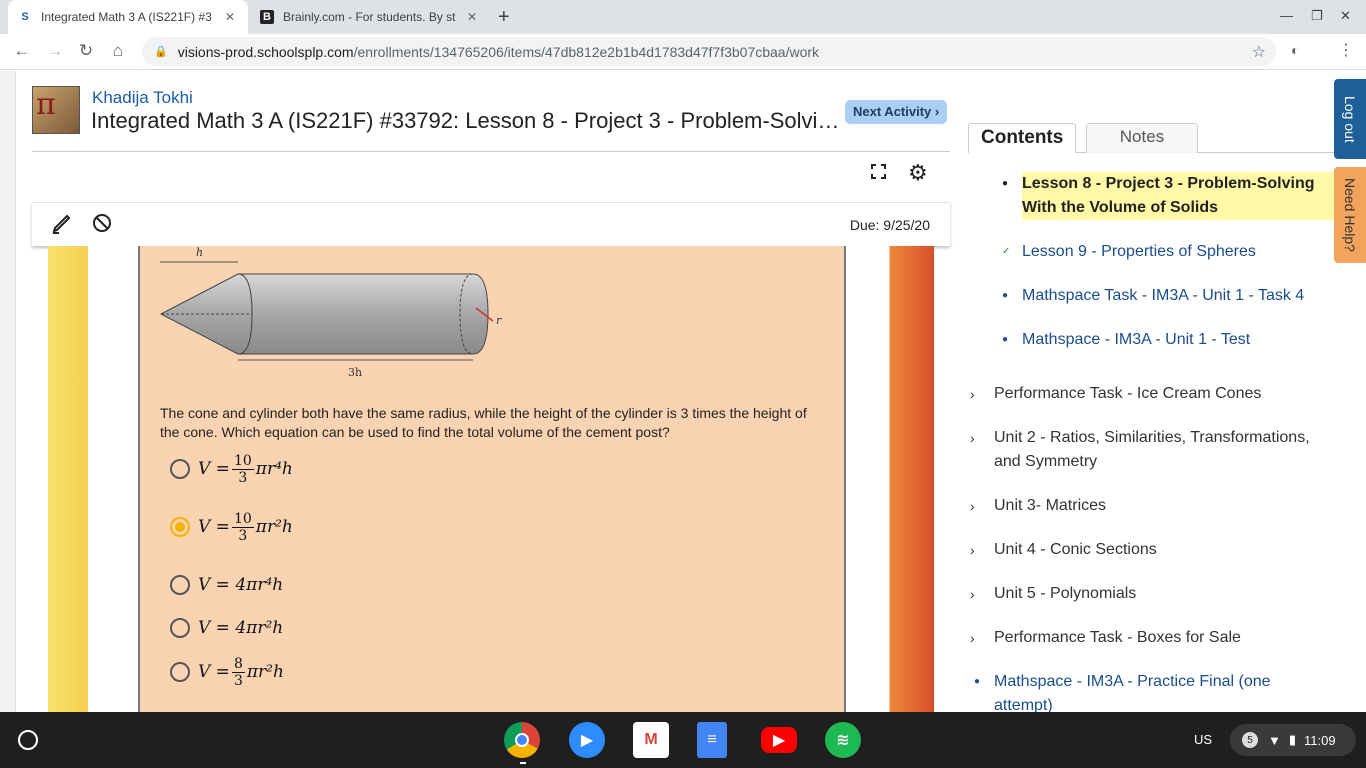  I want to click on settings-gear-icon: ⚙, so click(918, 173).